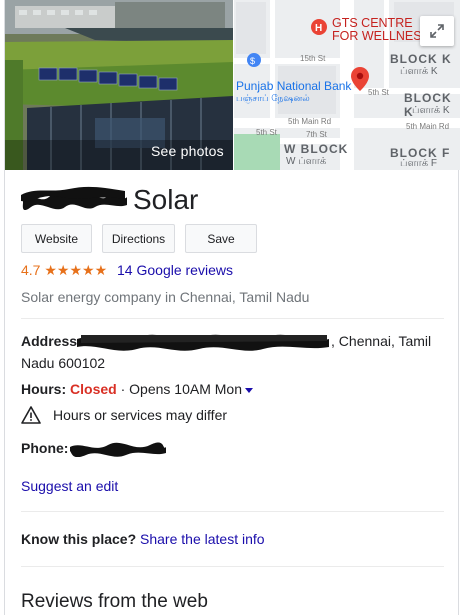 This screenshot has height=615, width=461. I want to click on map-label-5th-main-rd: 5th Main Rd, so click(310, 121).